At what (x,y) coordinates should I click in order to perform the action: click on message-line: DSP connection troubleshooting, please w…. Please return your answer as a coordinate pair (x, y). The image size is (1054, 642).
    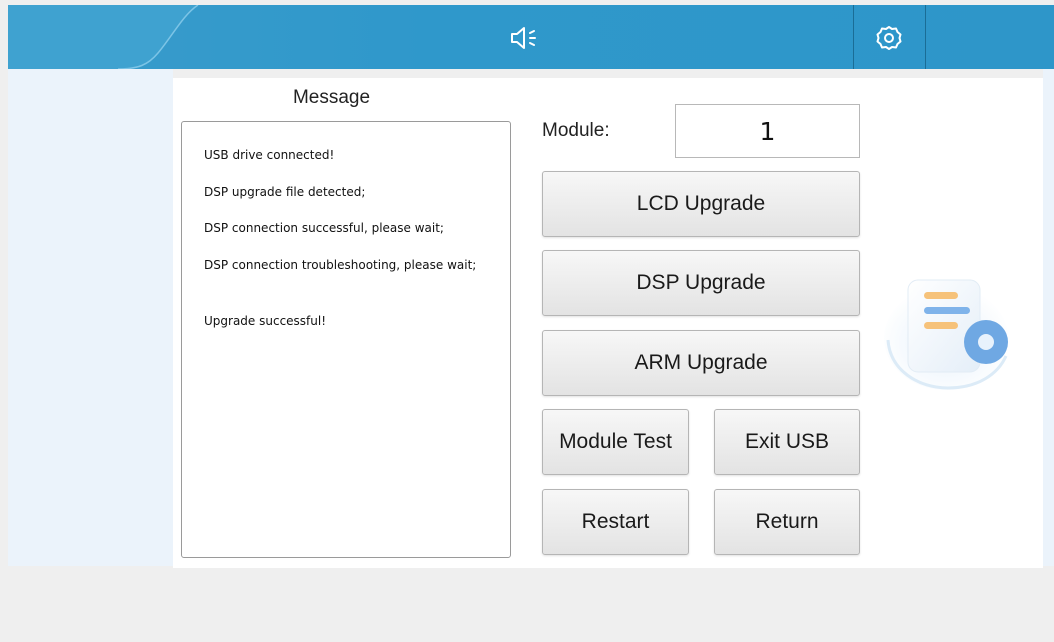
    Looking at the image, I should click on (340, 265).